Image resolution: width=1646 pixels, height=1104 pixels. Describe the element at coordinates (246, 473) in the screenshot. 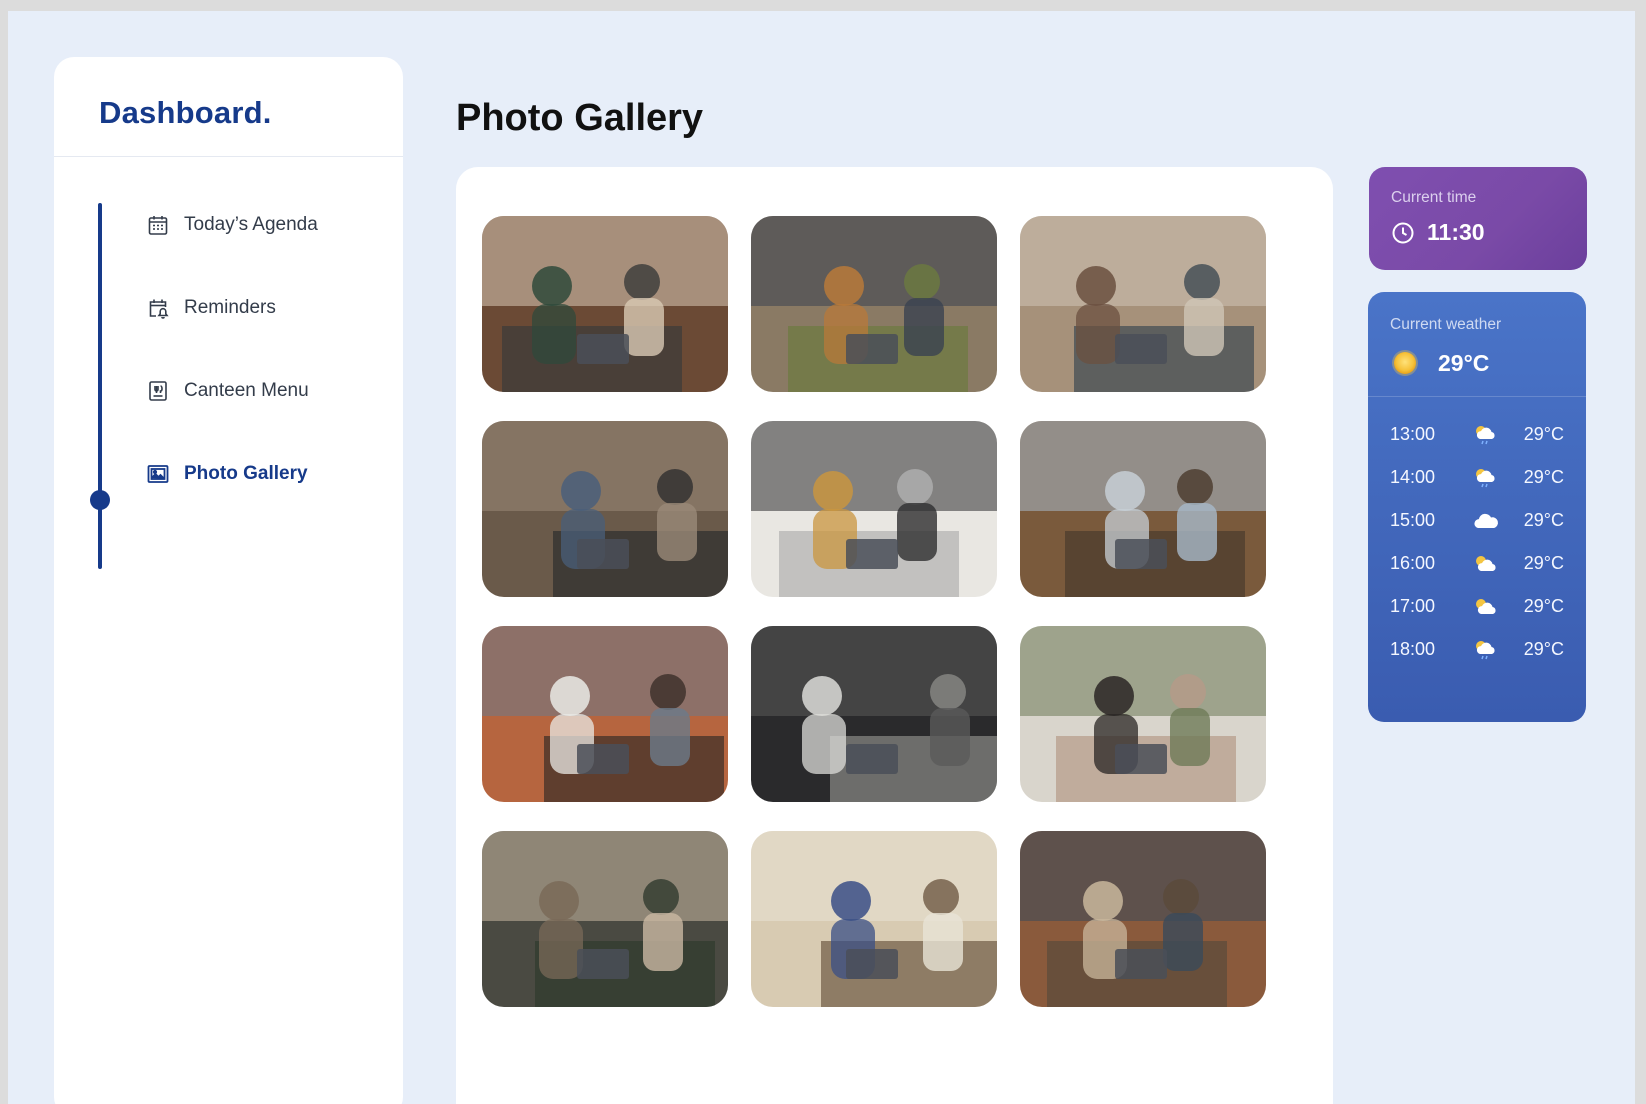

I see `sidebar-item-label: Photo Gallery` at that location.